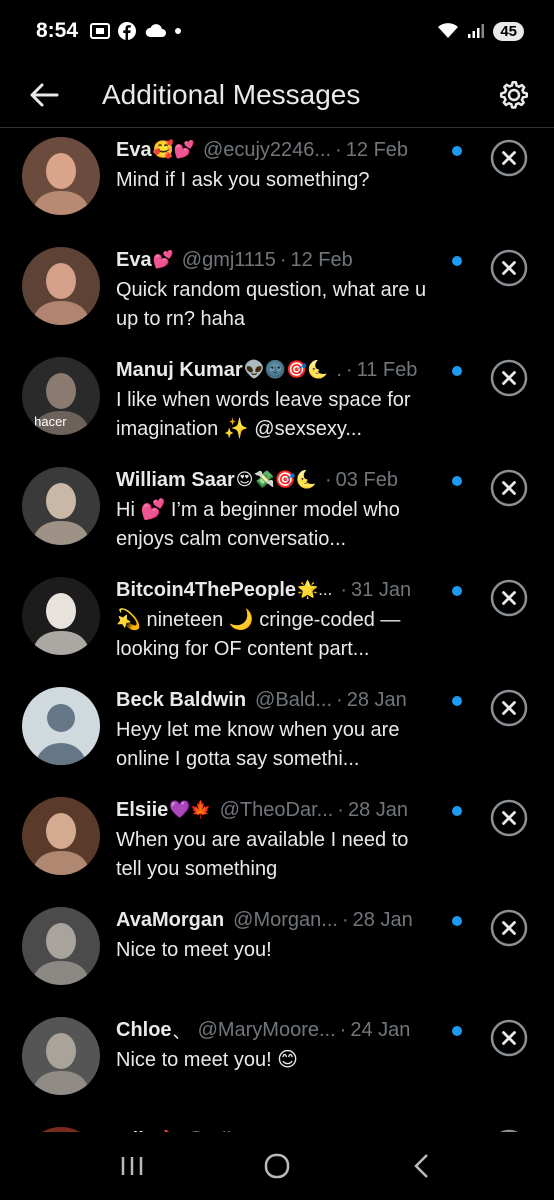 The height and width of the screenshot is (1200, 554). What do you see at coordinates (448, 31) in the screenshot?
I see `wifi-icon` at bounding box center [448, 31].